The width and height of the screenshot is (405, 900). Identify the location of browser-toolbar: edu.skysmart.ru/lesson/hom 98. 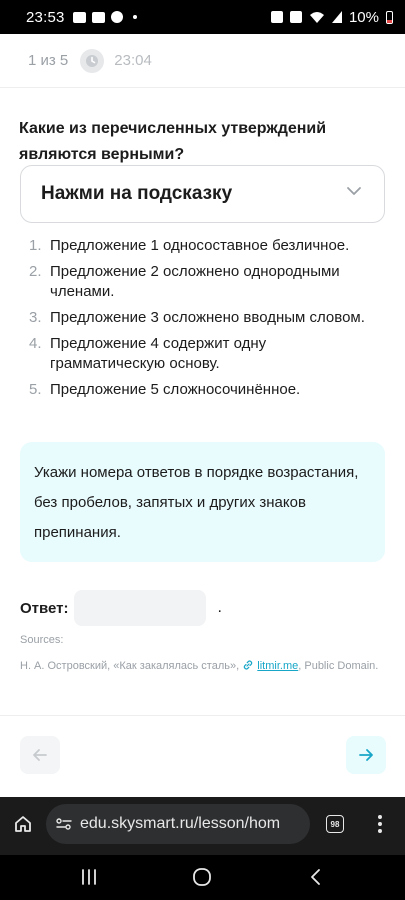
(202, 826).